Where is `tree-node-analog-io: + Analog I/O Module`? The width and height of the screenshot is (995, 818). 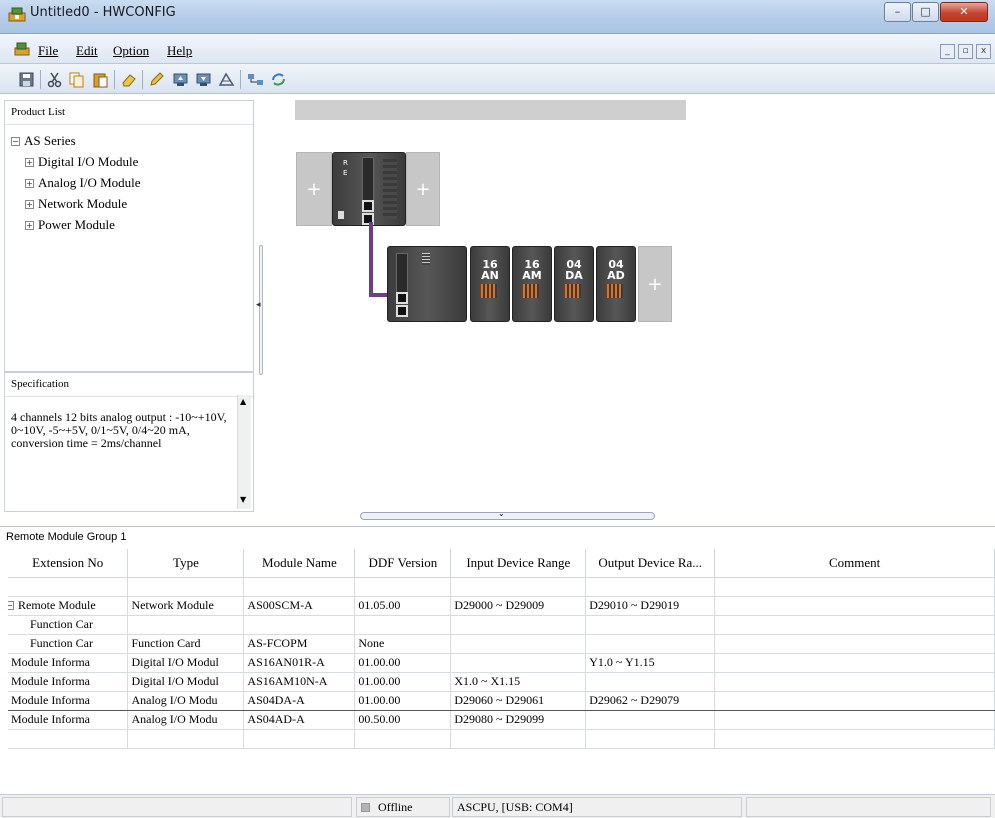
tree-node-analog-io: + Analog I/O Module is located at coordinates (83, 183).